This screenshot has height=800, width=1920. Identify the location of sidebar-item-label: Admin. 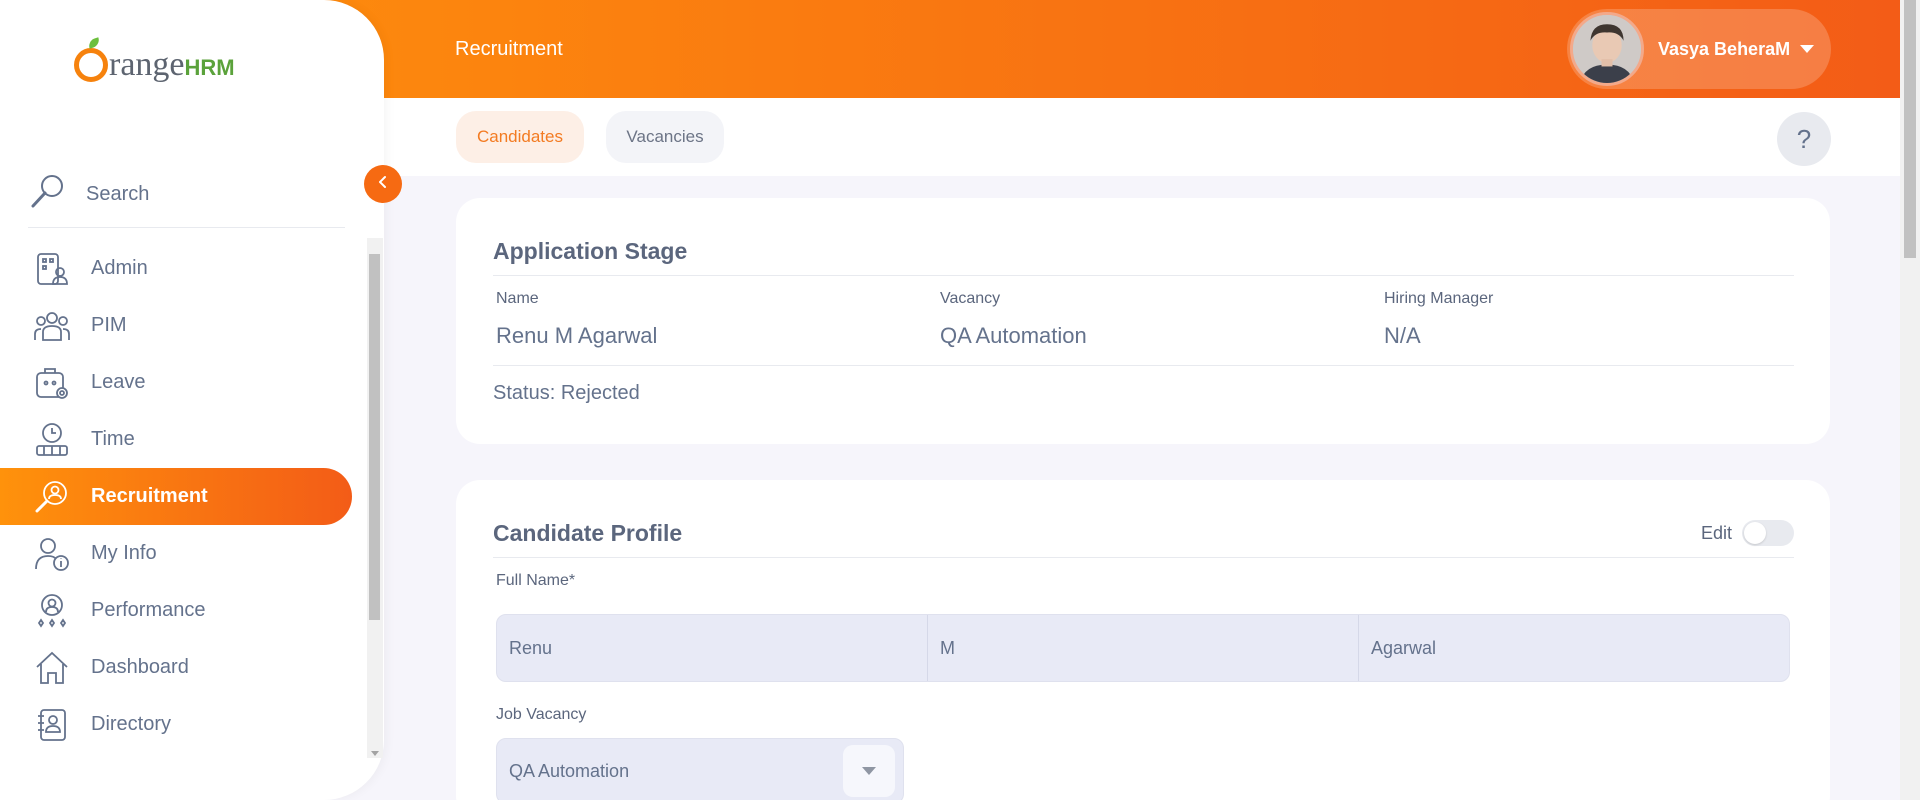
(119, 268).